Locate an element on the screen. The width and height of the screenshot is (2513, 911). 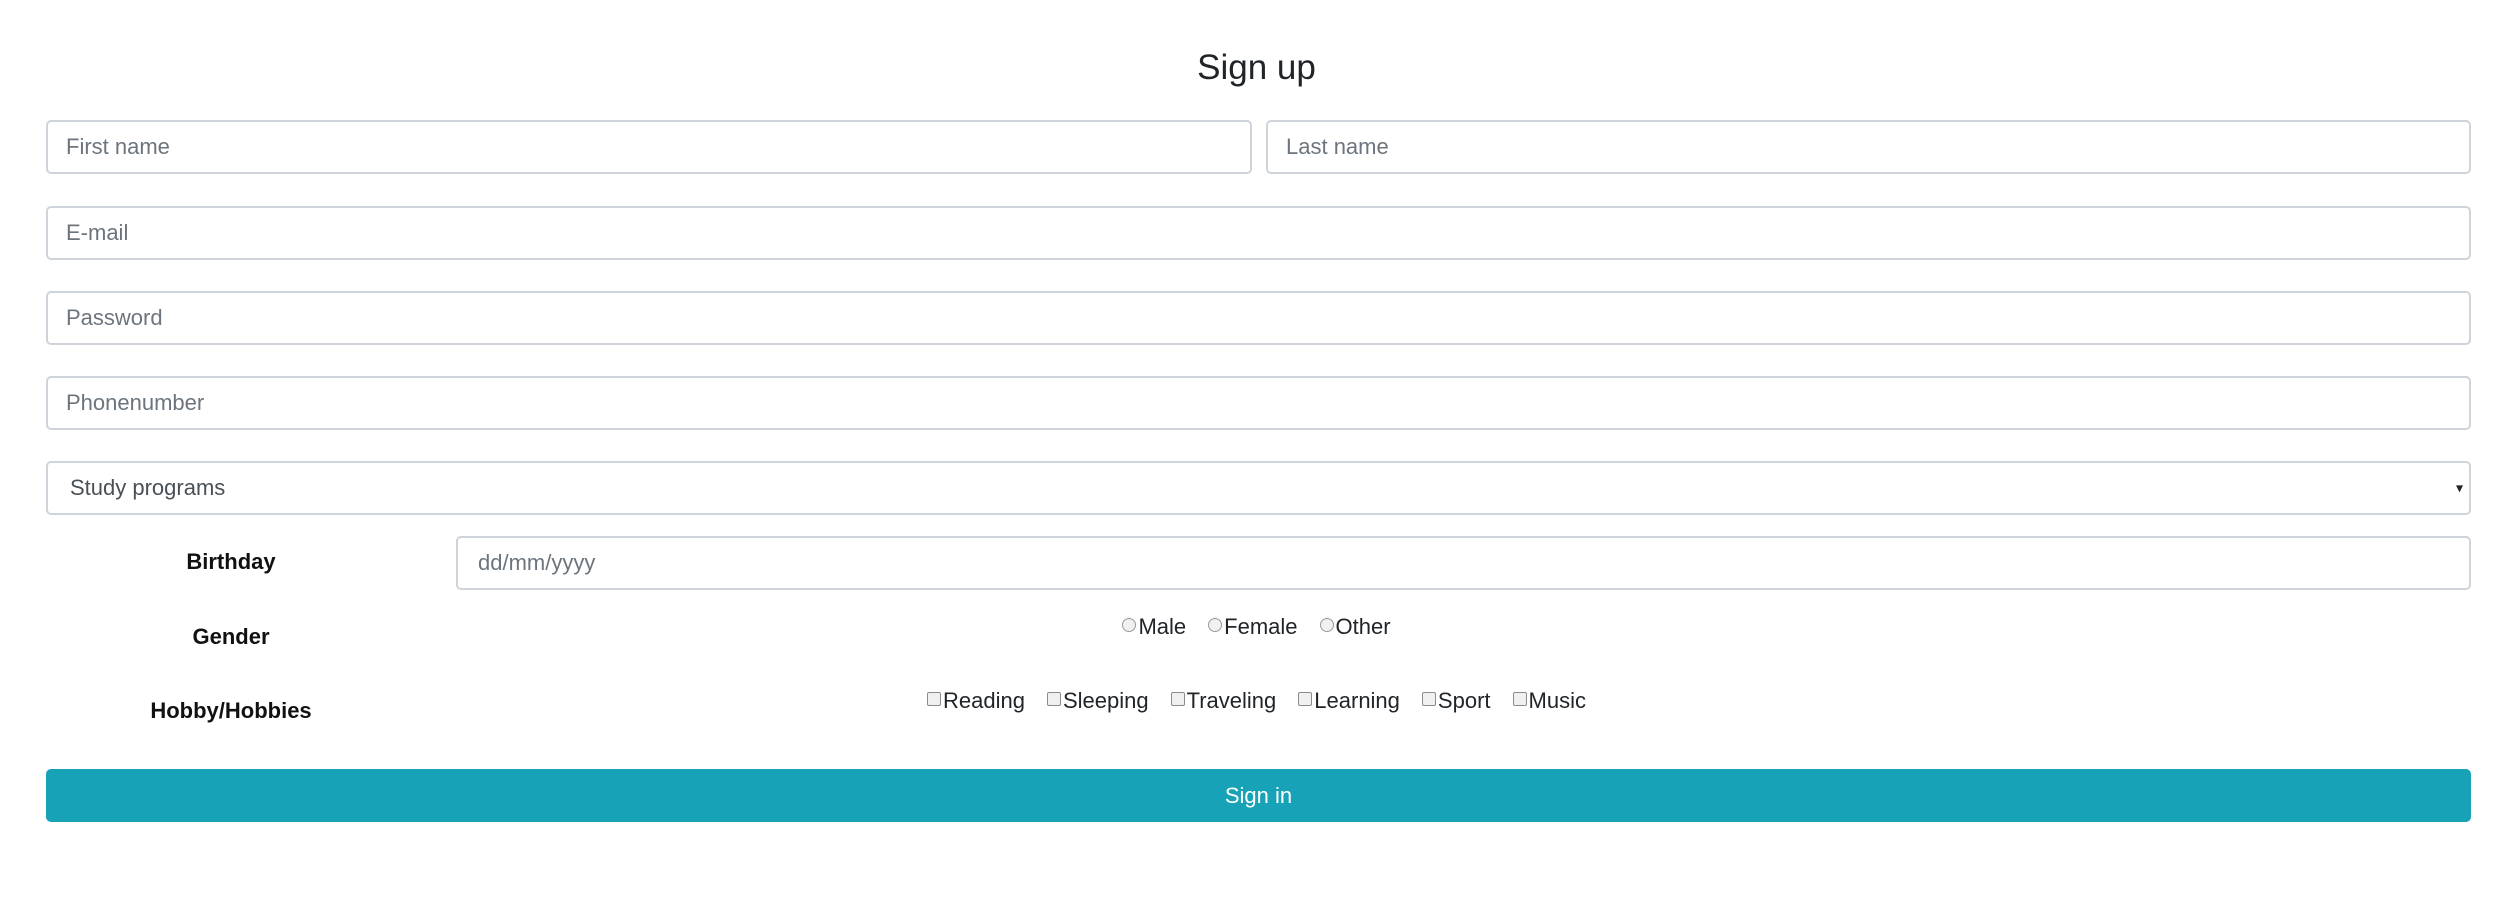
gender-option-other: Other is located at coordinates (1355, 627).